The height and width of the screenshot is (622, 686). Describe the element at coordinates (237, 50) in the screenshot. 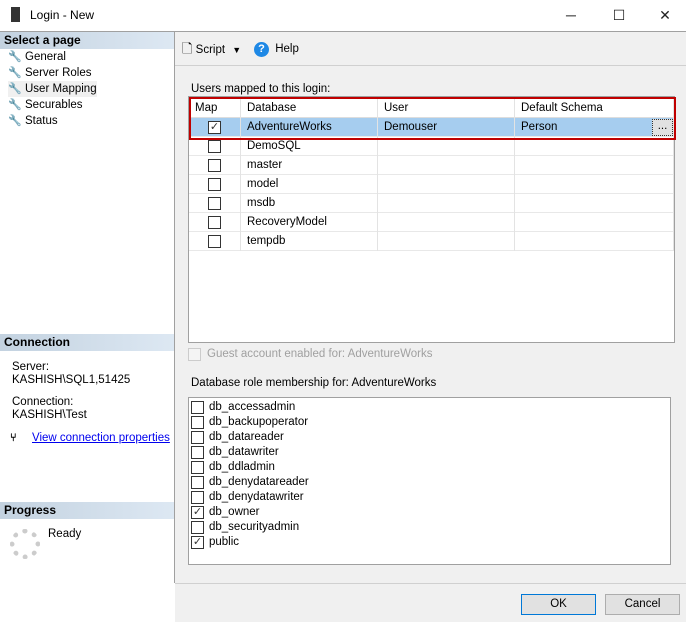

I see `dropdown-arrow-icon: ▼` at that location.